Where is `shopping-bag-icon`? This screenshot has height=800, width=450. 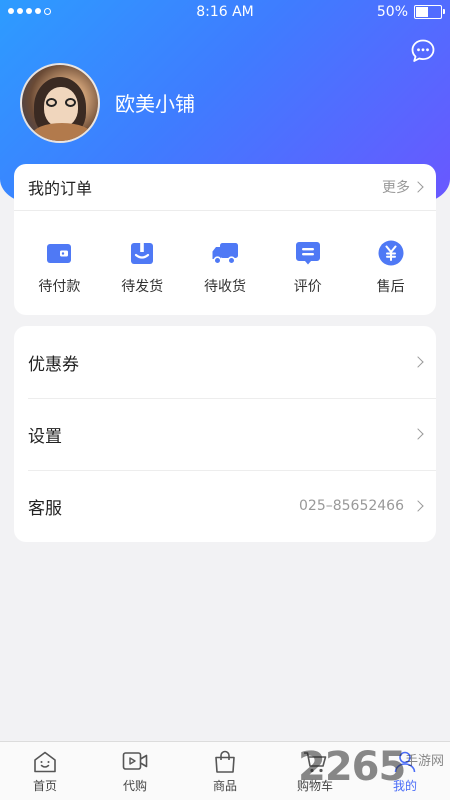 shopping-bag-icon is located at coordinates (225, 761).